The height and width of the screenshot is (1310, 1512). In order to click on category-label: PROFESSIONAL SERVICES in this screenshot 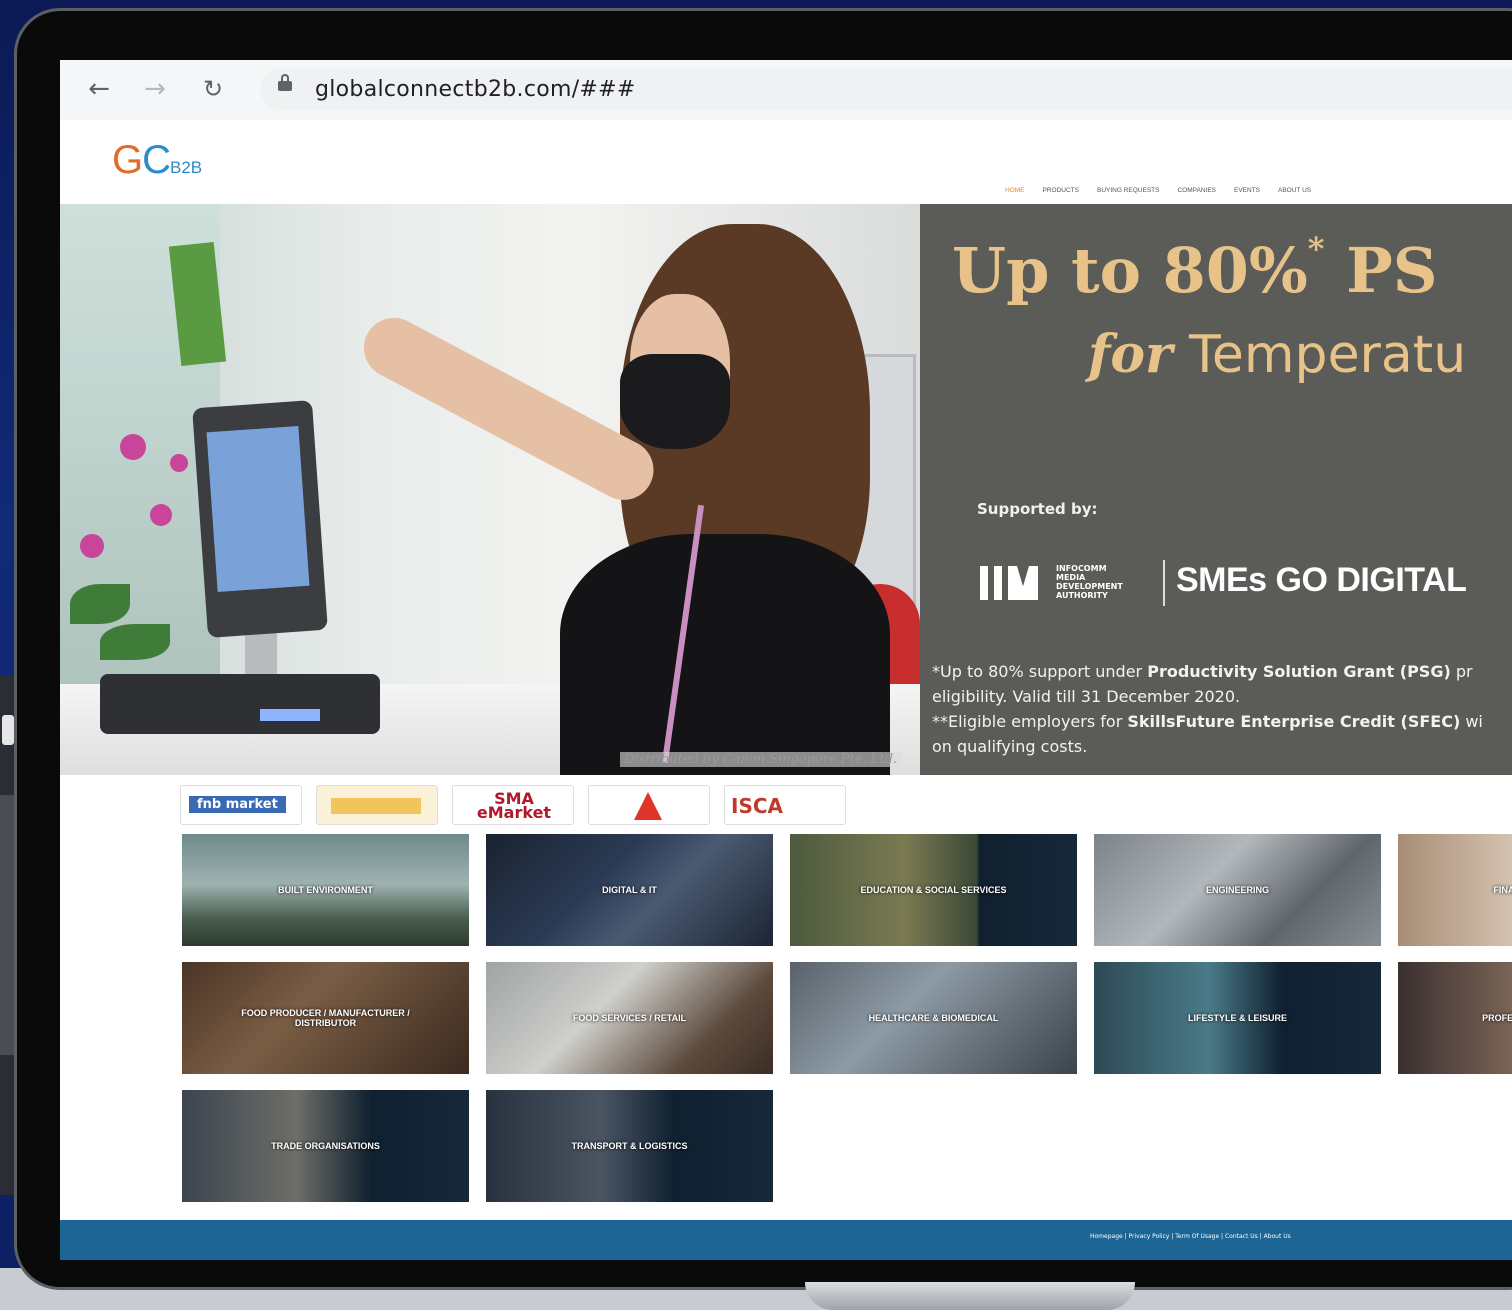, I will do `click(1497, 1018)`.